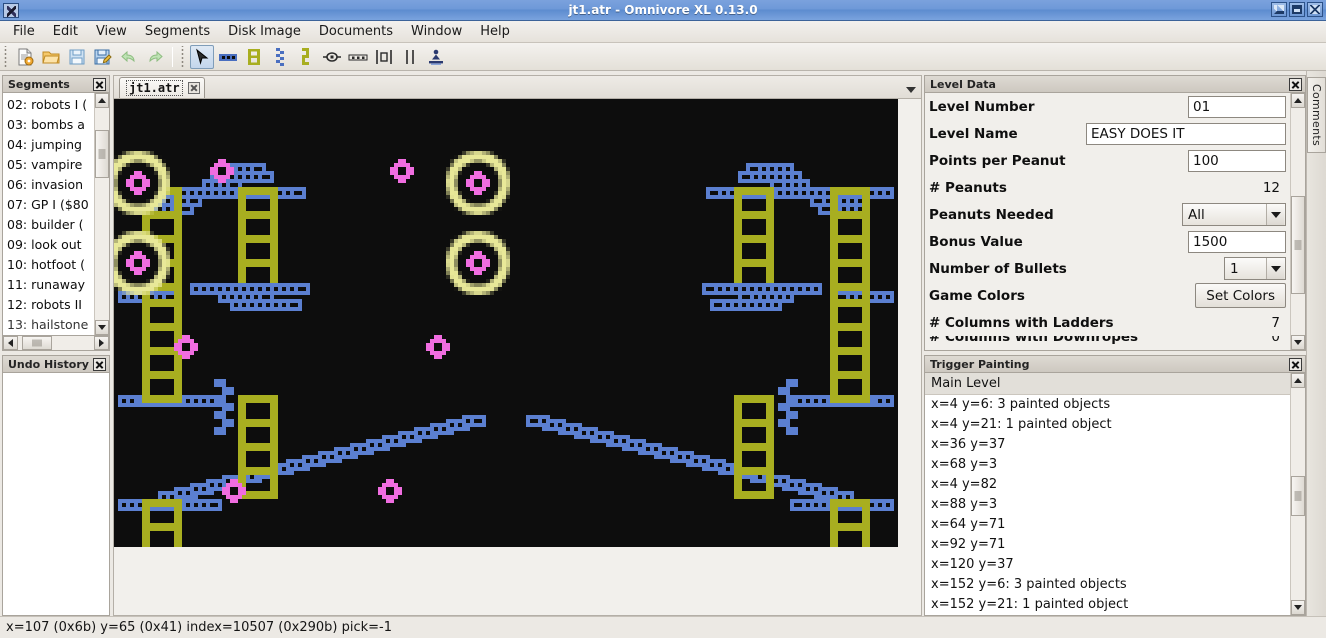 The height and width of the screenshot is (638, 1326). I want to click on list-item: x=120 y=37, so click(1107, 565).